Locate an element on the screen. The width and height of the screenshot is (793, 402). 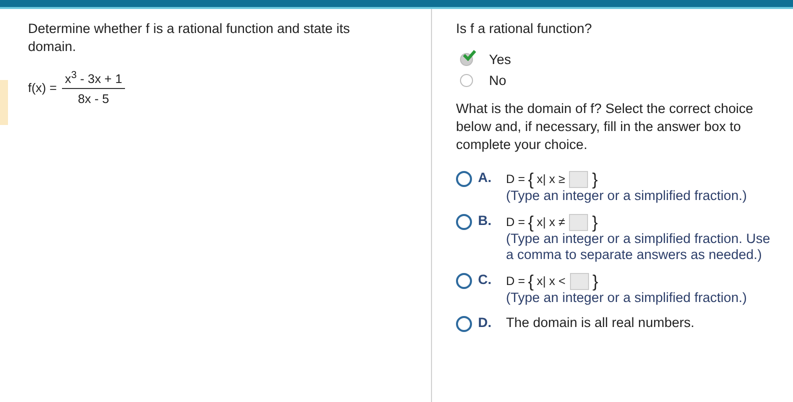
question-text: Determine whether f is a rational function and state its domain. is located at coordinates (189, 38).